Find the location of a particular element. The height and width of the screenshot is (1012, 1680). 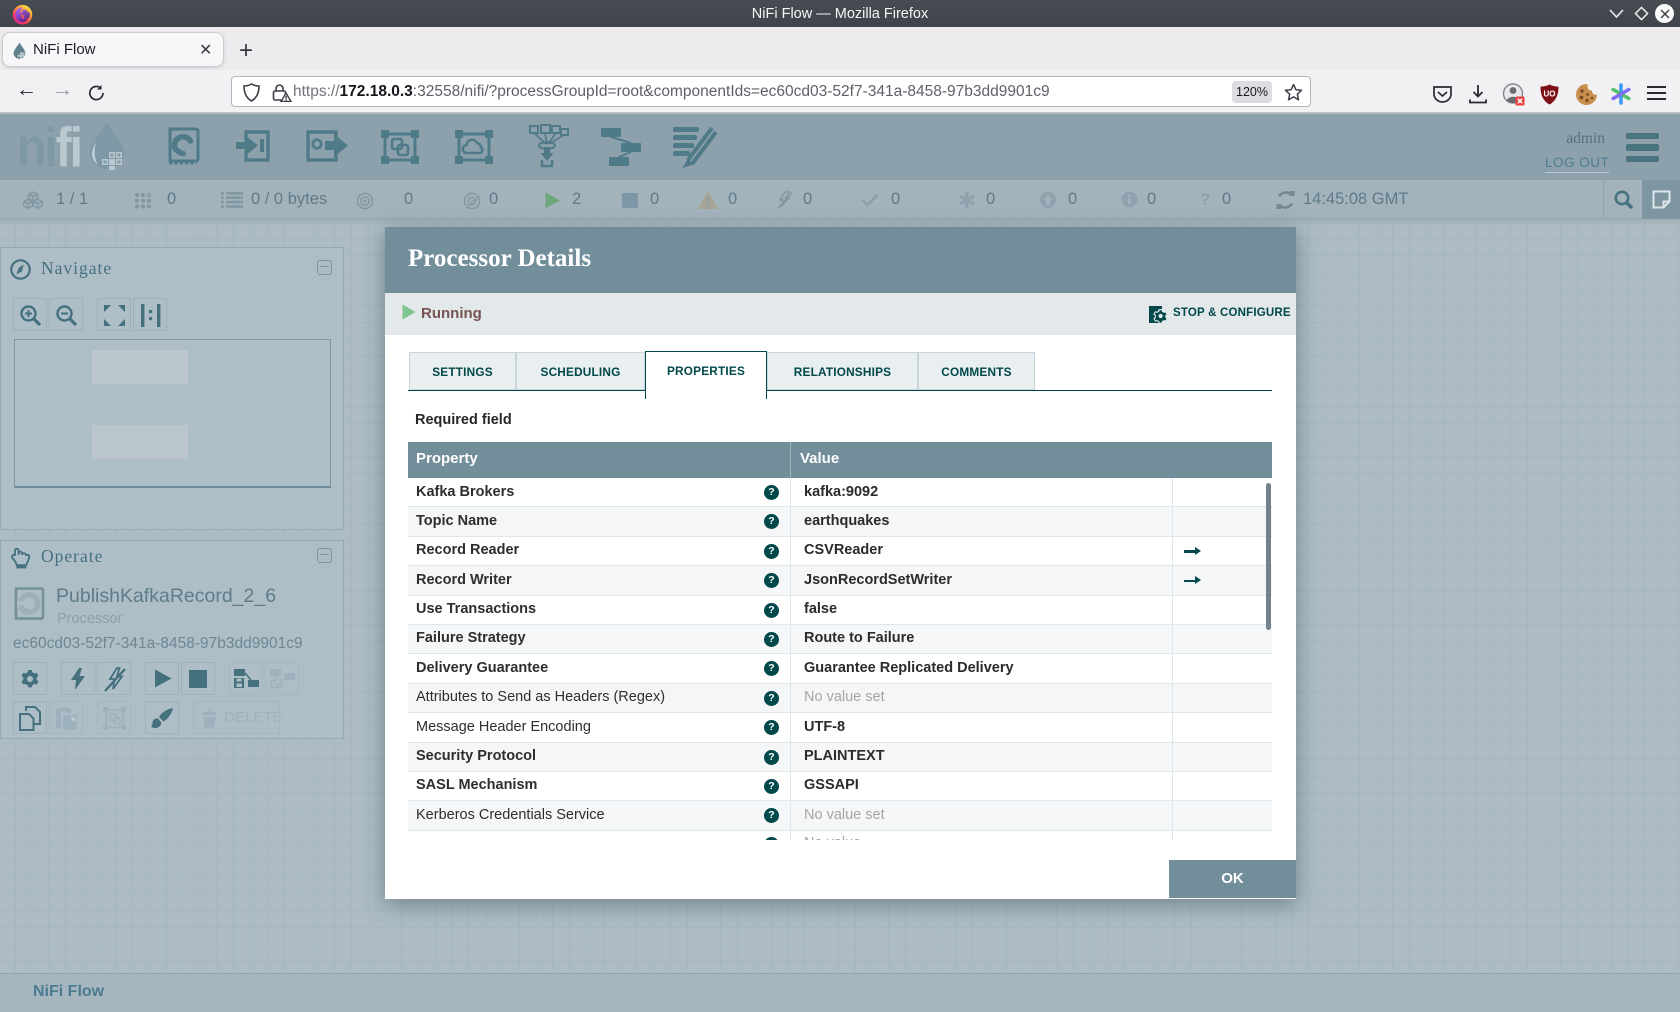

svg-text: UO is located at coordinates (1550, 94).